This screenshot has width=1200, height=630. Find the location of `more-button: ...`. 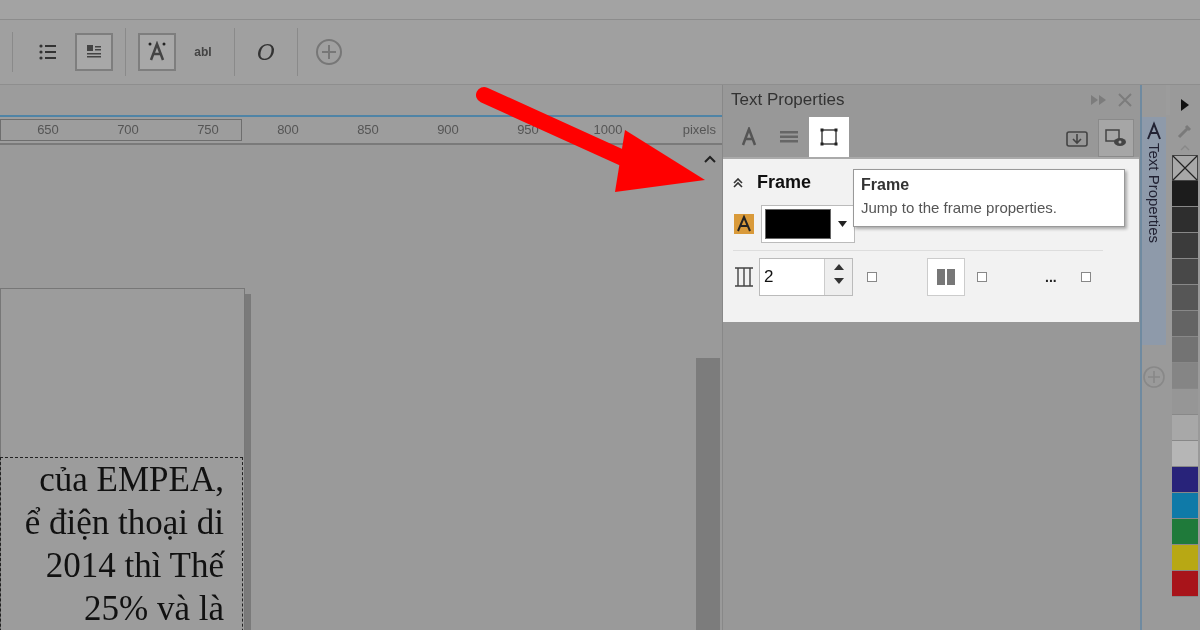

more-button: ... is located at coordinates (1051, 277).